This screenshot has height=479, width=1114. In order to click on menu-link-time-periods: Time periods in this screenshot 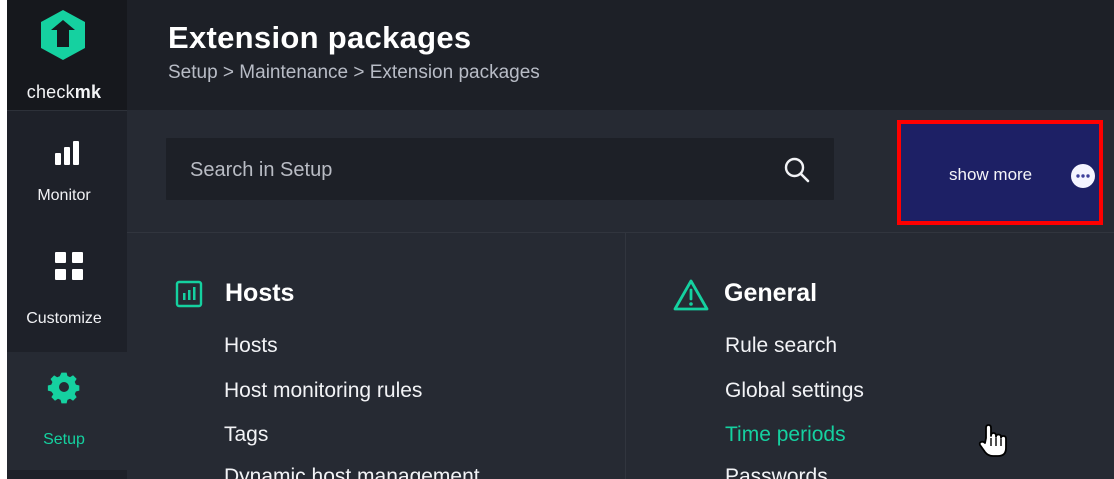, I will do `click(785, 435)`.